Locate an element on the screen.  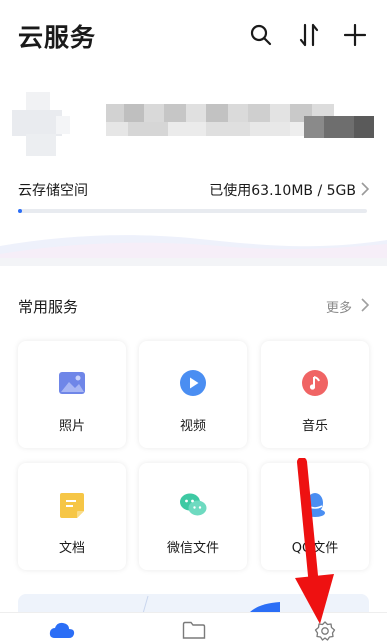
service-label: 微信文件 is located at coordinates (192, 548).